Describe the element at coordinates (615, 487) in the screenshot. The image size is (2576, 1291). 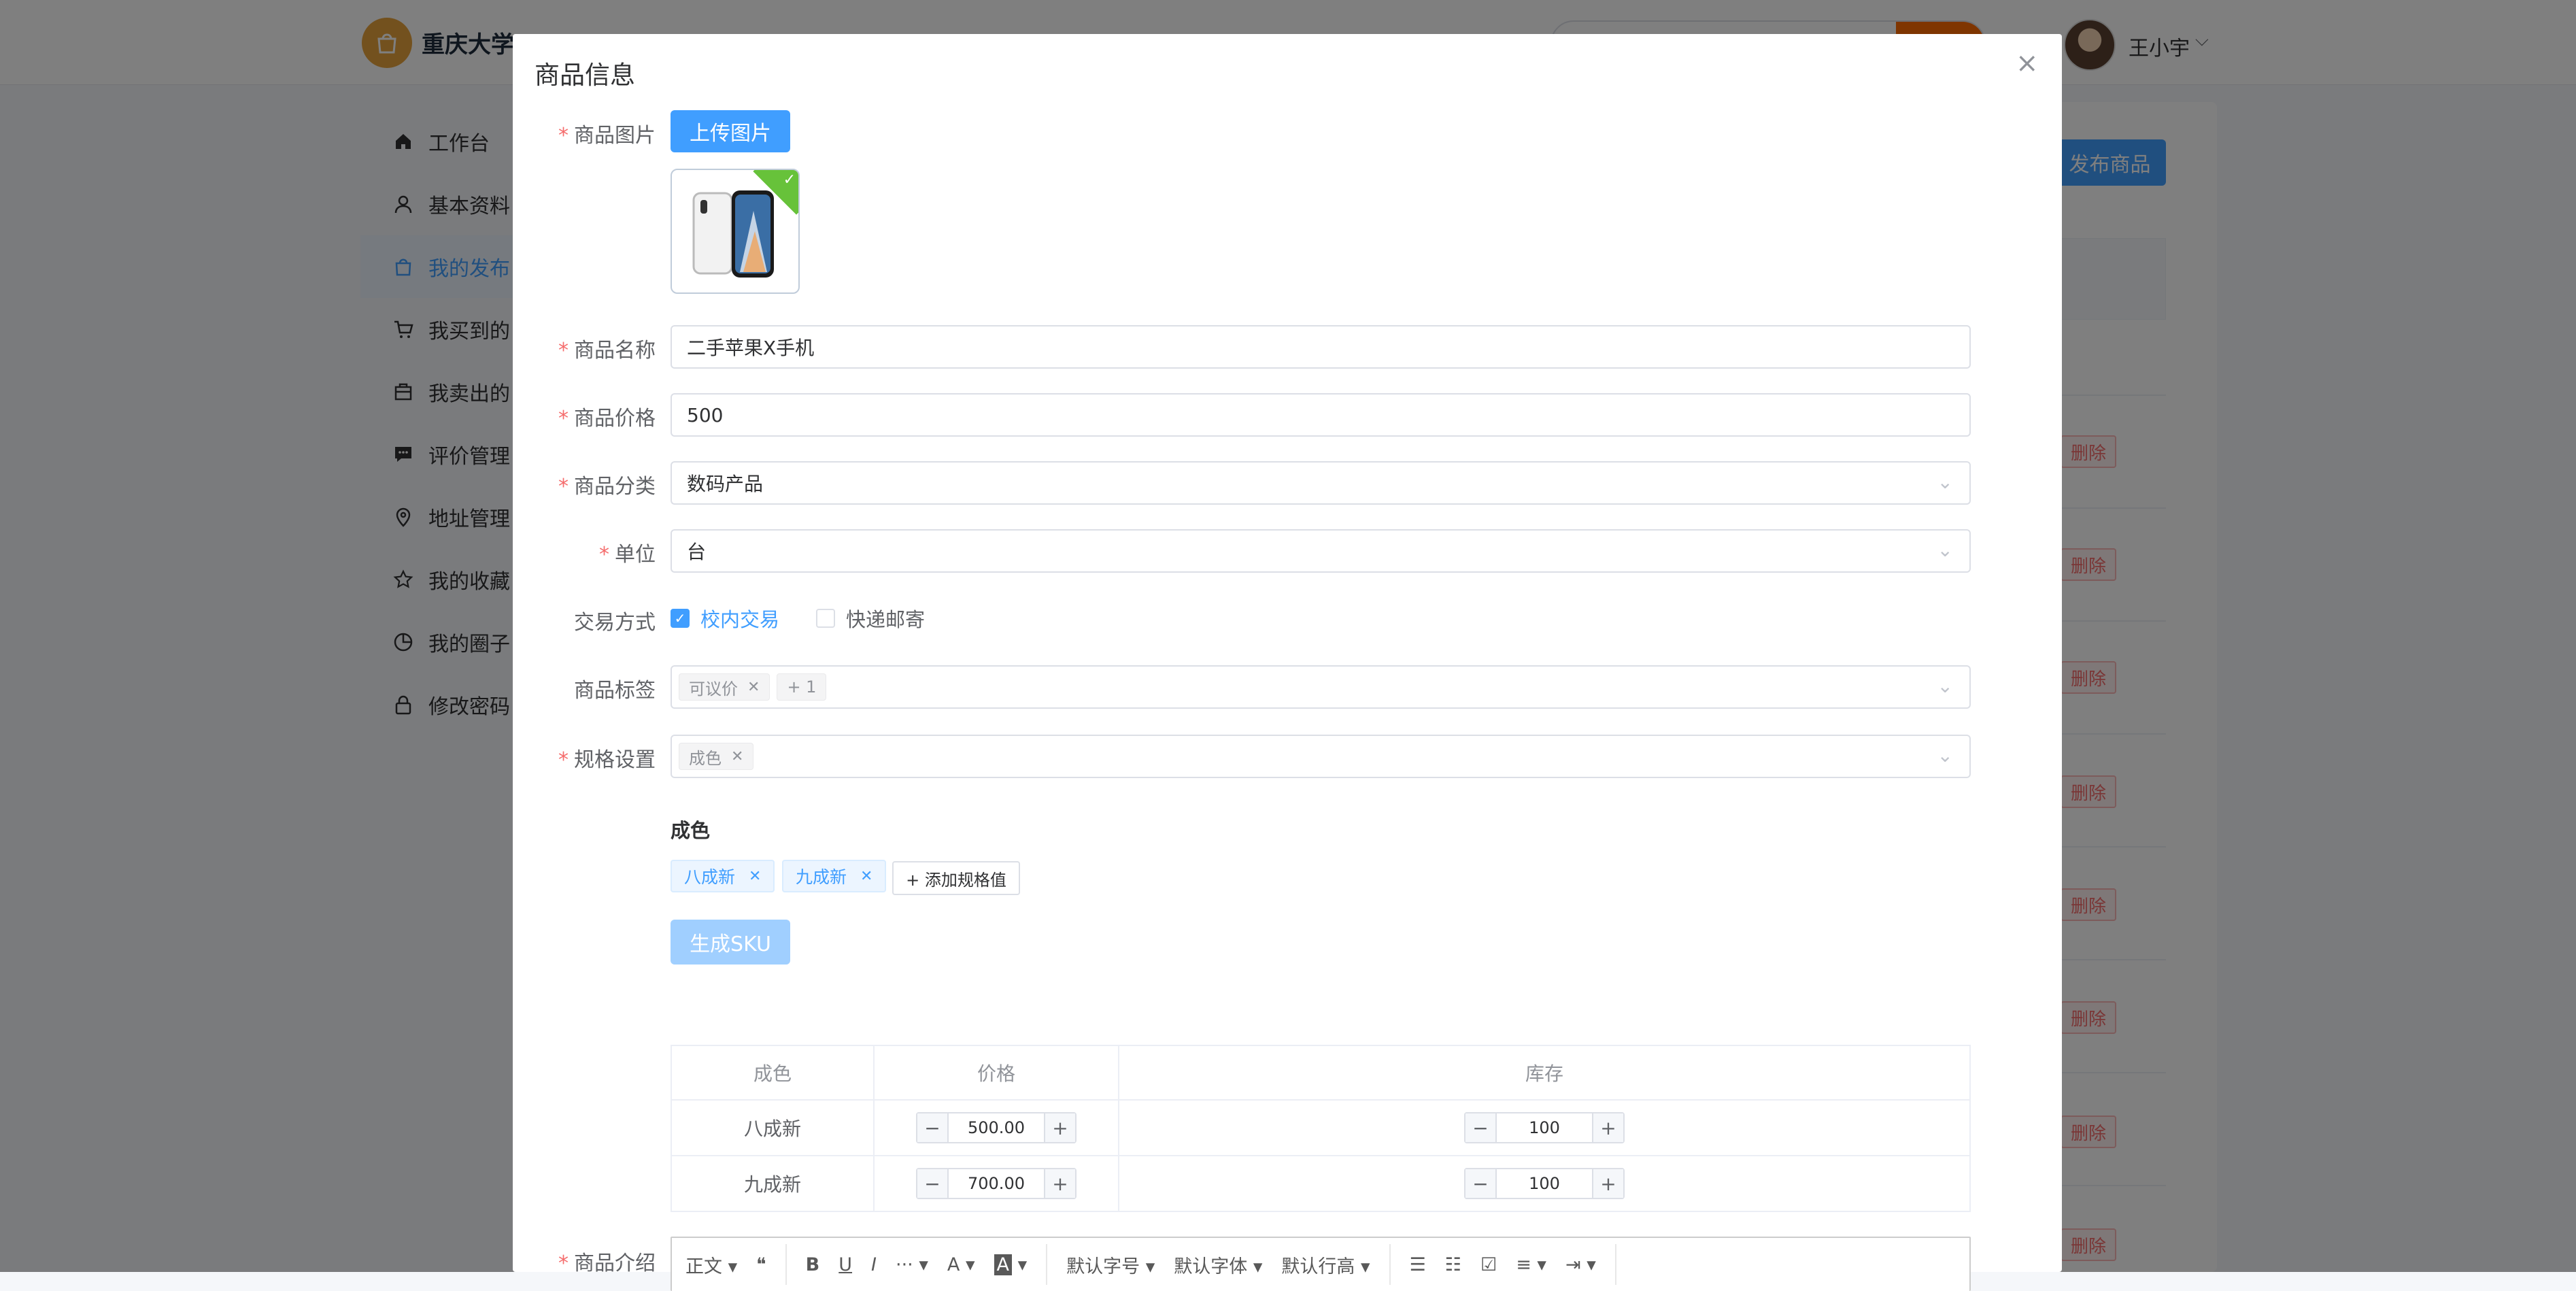
I see `field-label-text: 商品分类` at that location.